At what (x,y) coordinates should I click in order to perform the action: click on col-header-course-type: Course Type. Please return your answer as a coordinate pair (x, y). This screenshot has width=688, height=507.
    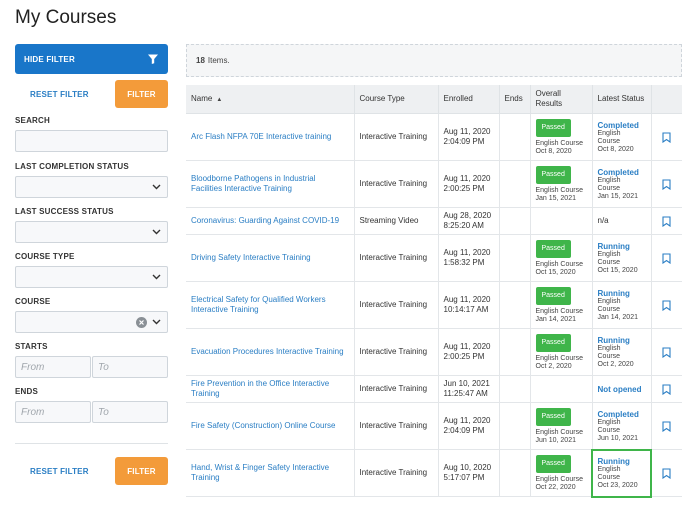
    Looking at the image, I should click on (395, 99).